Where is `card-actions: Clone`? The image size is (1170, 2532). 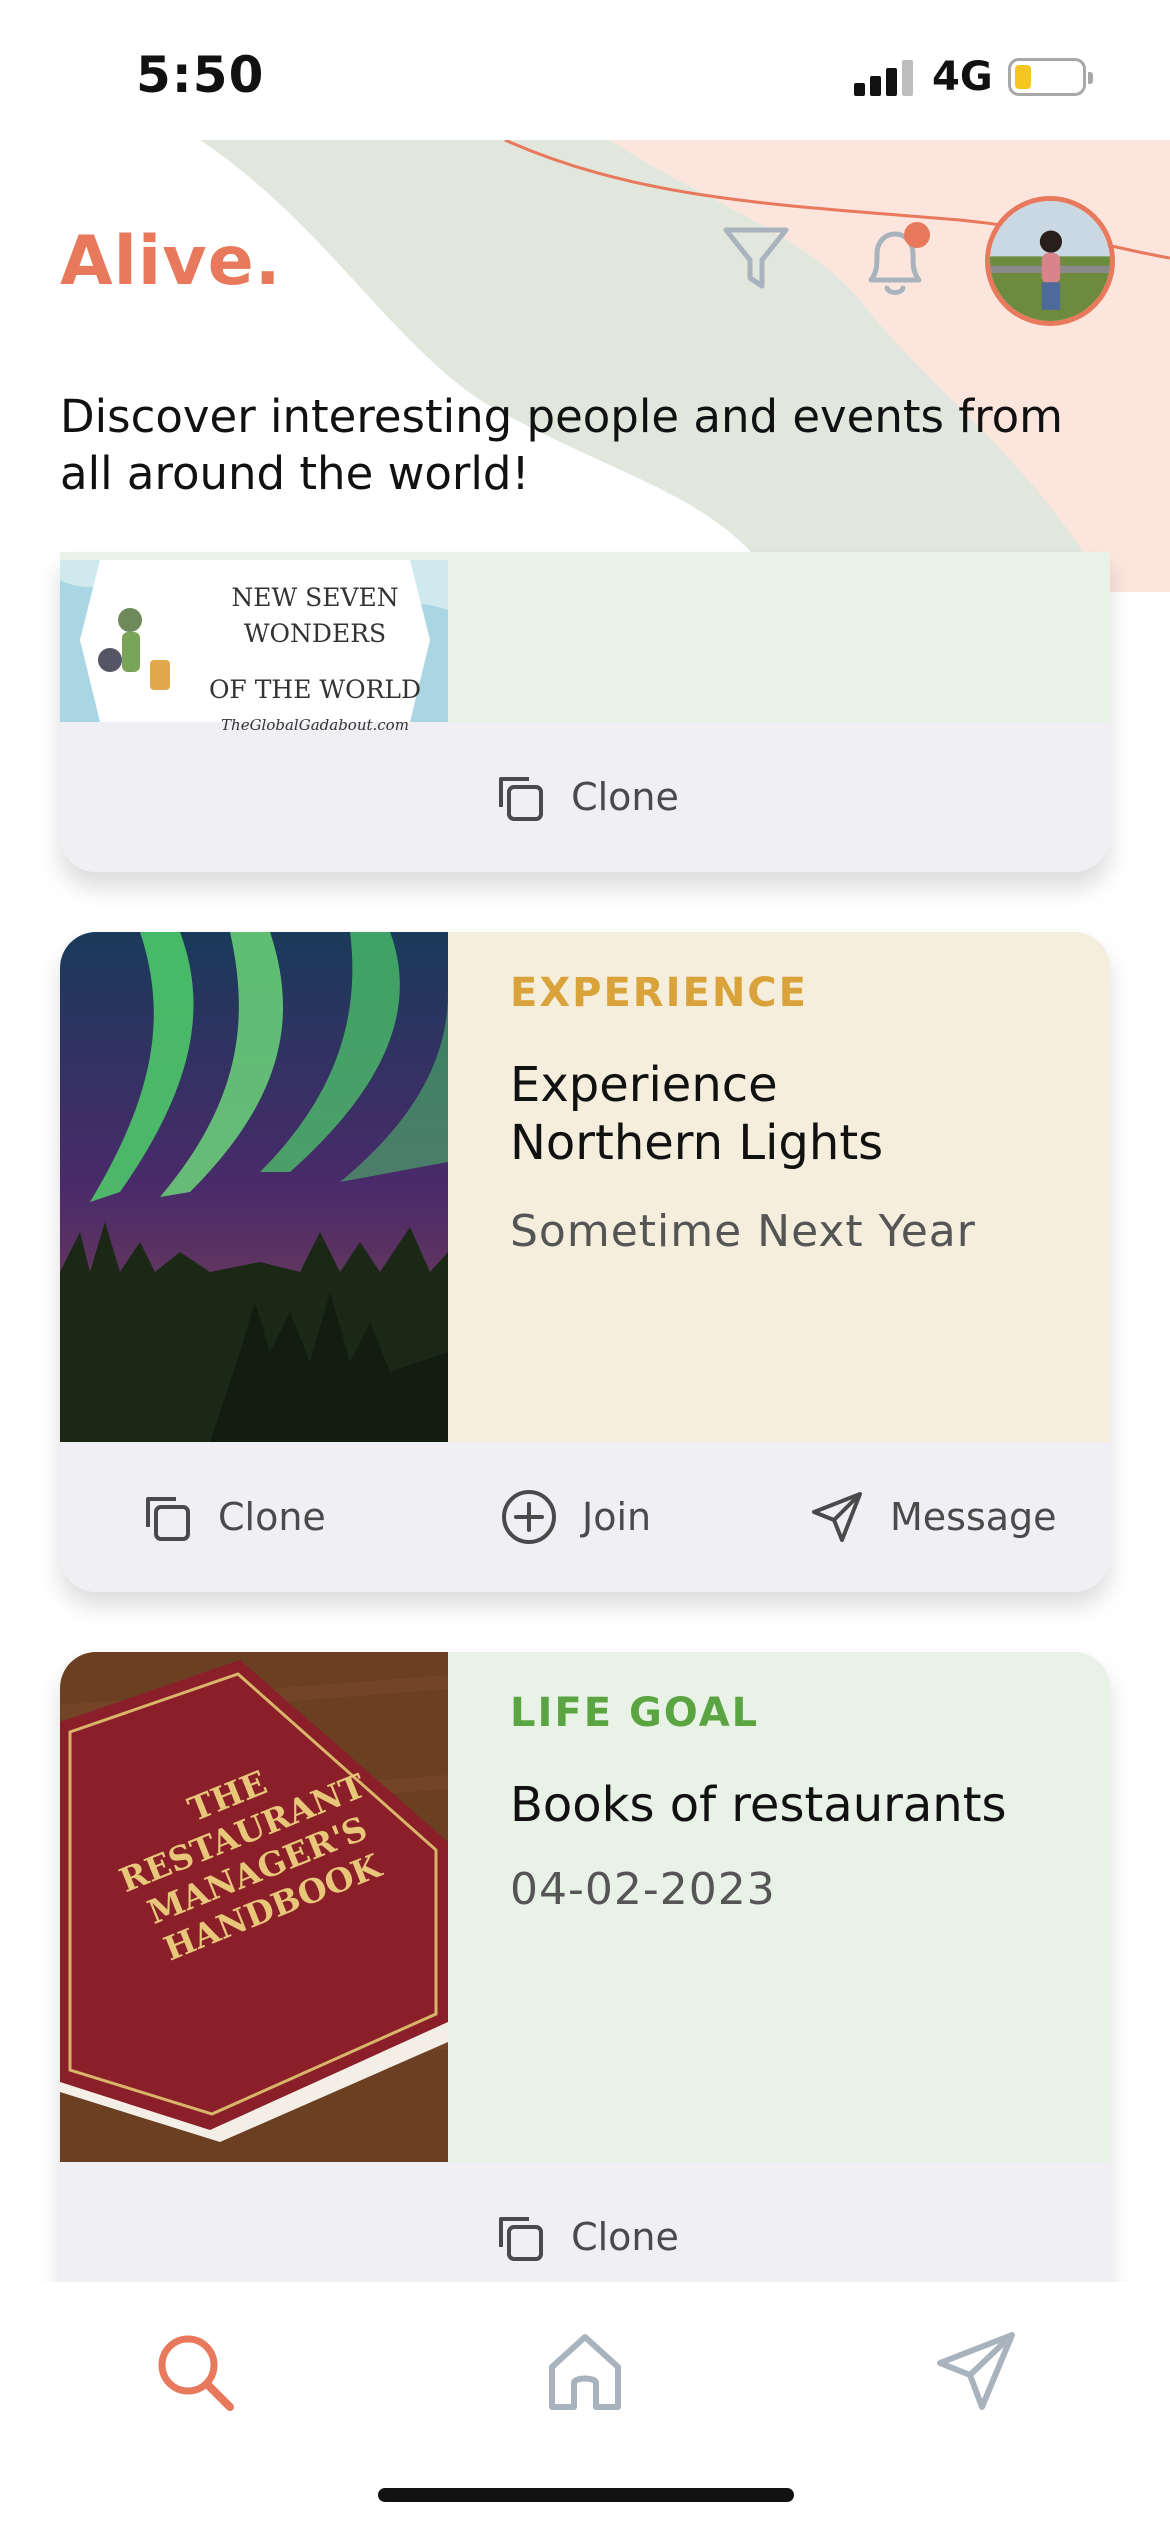 card-actions: Clone is located at coordinates (585, 797).